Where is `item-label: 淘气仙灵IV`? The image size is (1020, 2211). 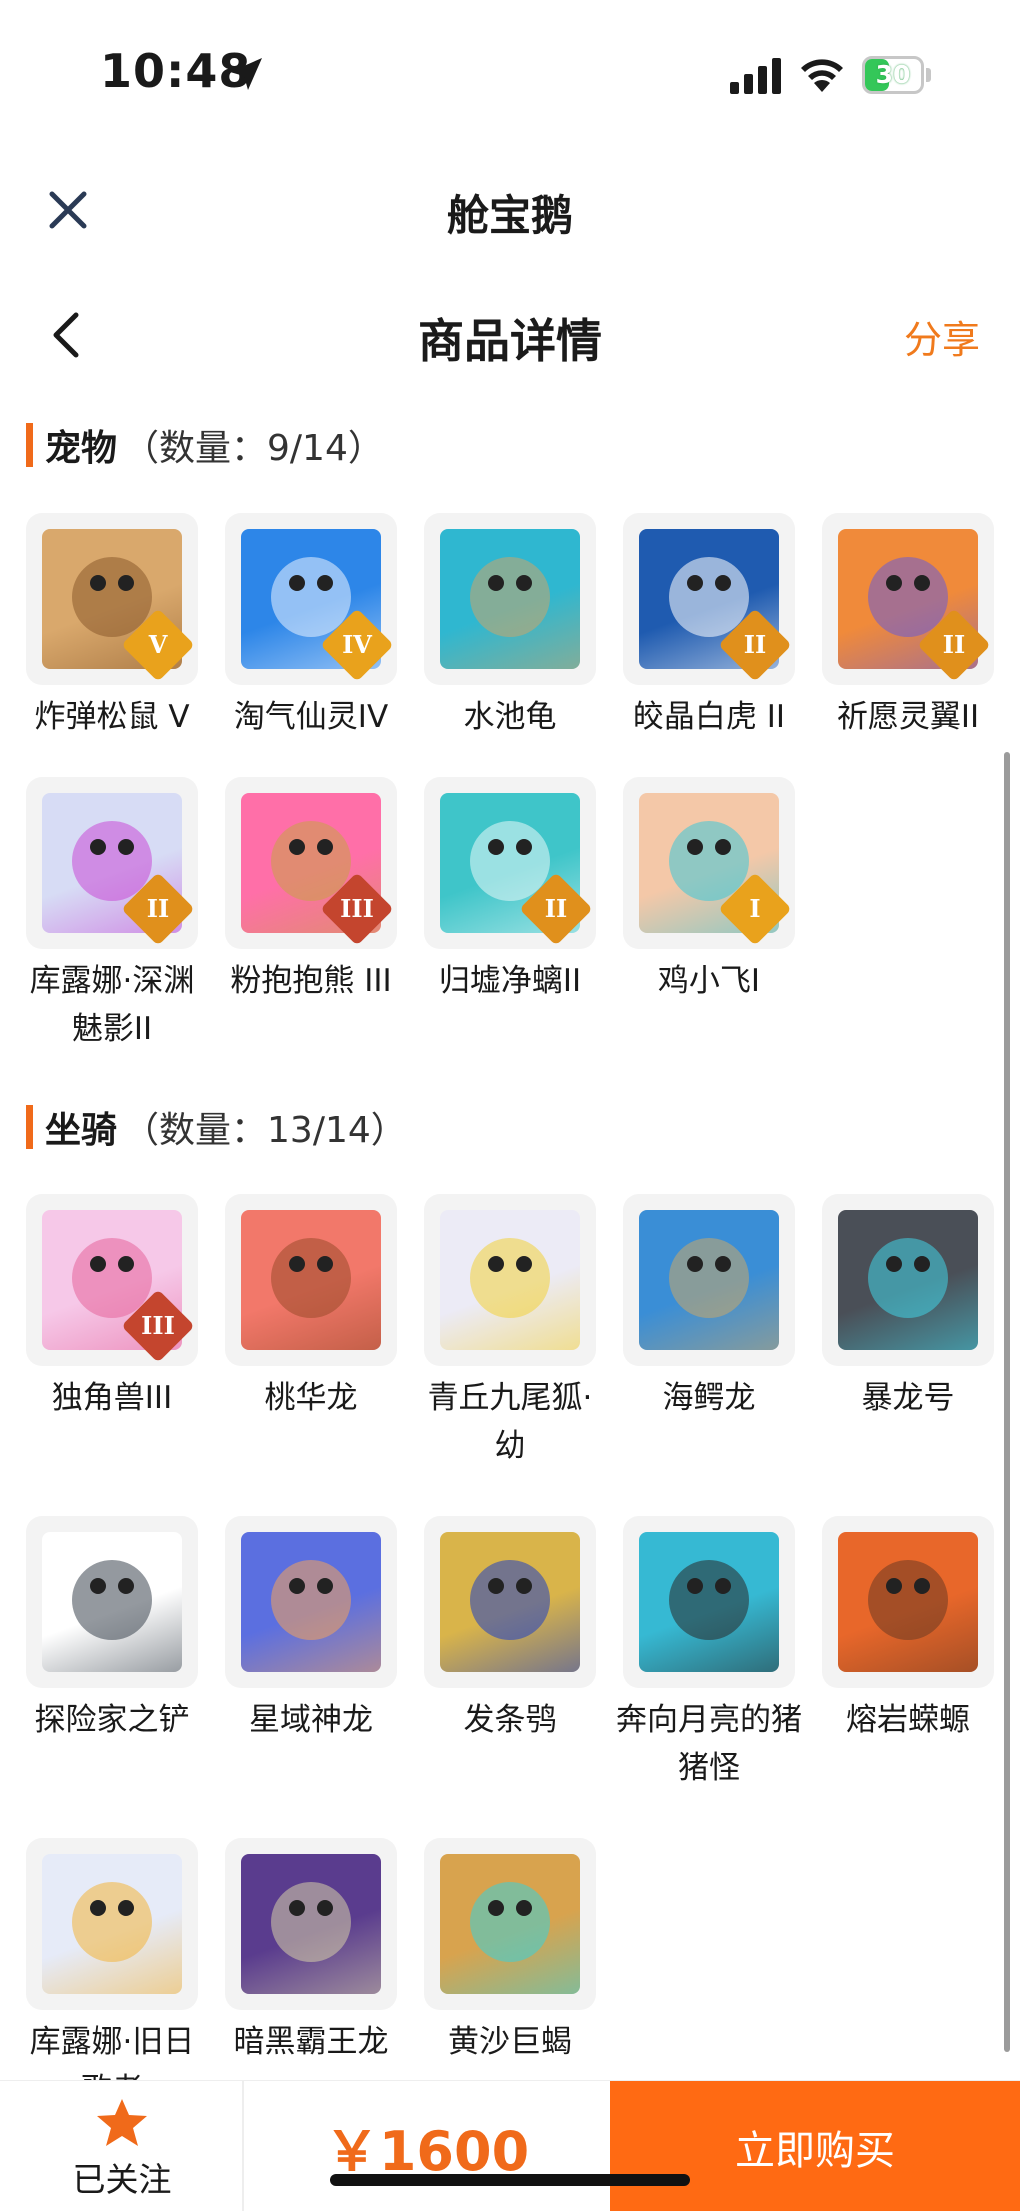
item-label: 淘气仙灵IV is located at coordinates (311, 717).